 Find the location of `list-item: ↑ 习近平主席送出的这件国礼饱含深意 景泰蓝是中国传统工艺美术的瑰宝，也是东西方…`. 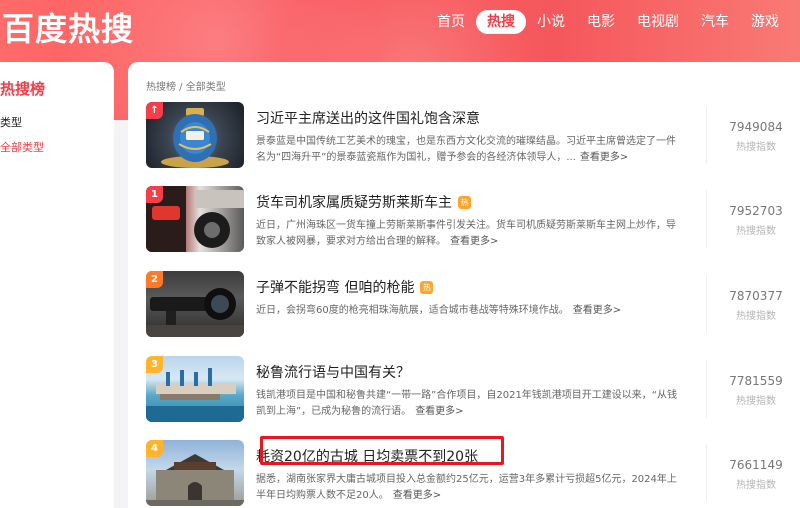

list-item: ↑ 习近平主席送出的这件国礼饱含深意 景泰蓝是中国传统工艺美术的瑰宝，也是东西方… is located at coordinates (472, 135).